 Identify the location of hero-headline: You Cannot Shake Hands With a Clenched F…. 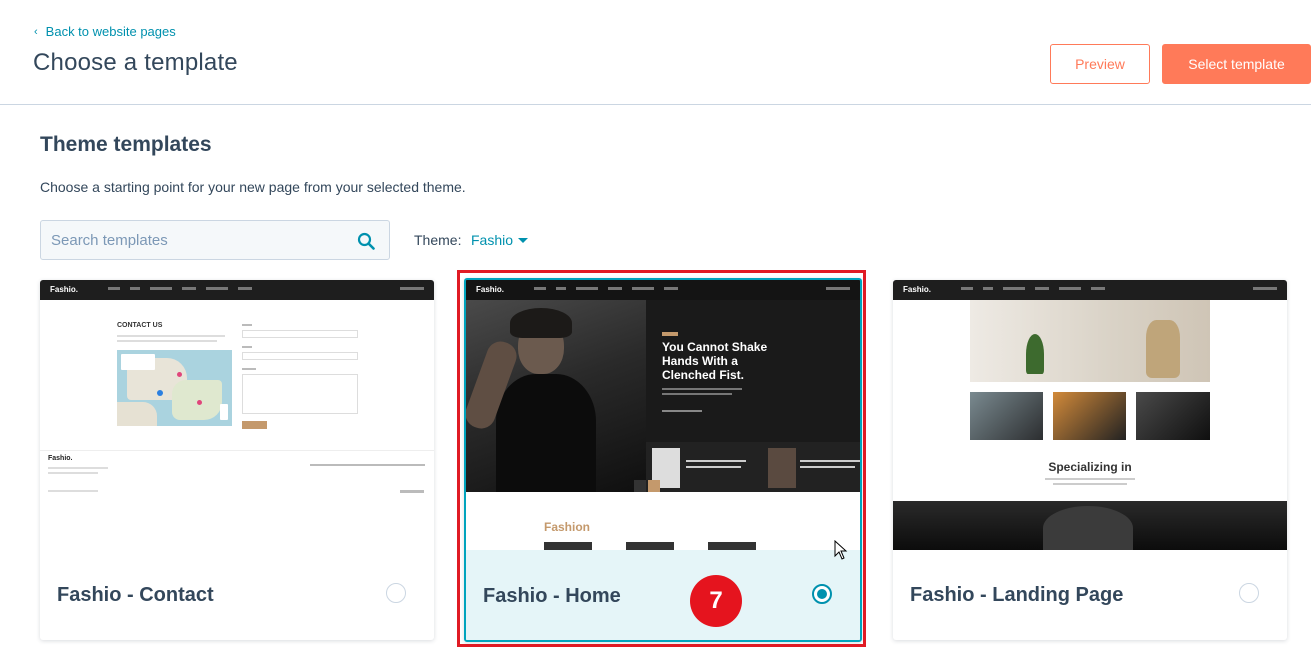
(715, 361).